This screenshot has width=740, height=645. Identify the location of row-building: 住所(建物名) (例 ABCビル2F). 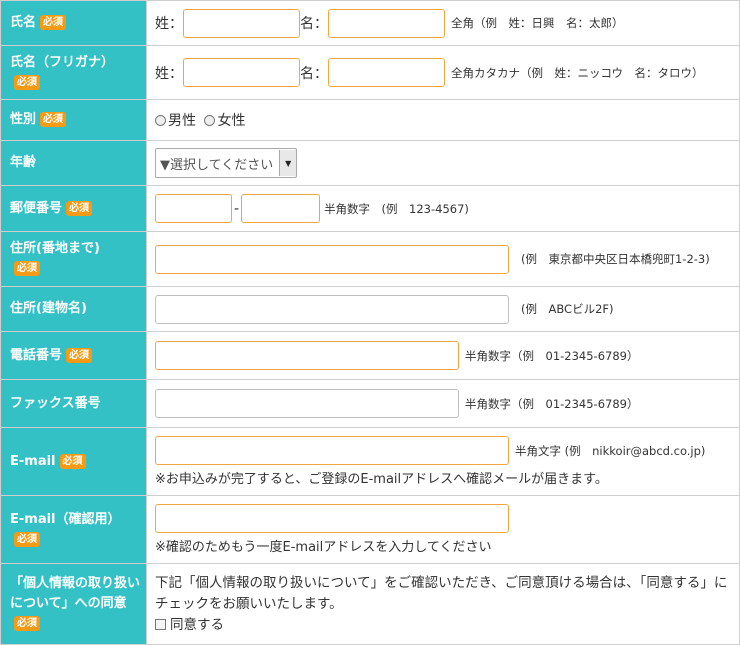
(370, 309).